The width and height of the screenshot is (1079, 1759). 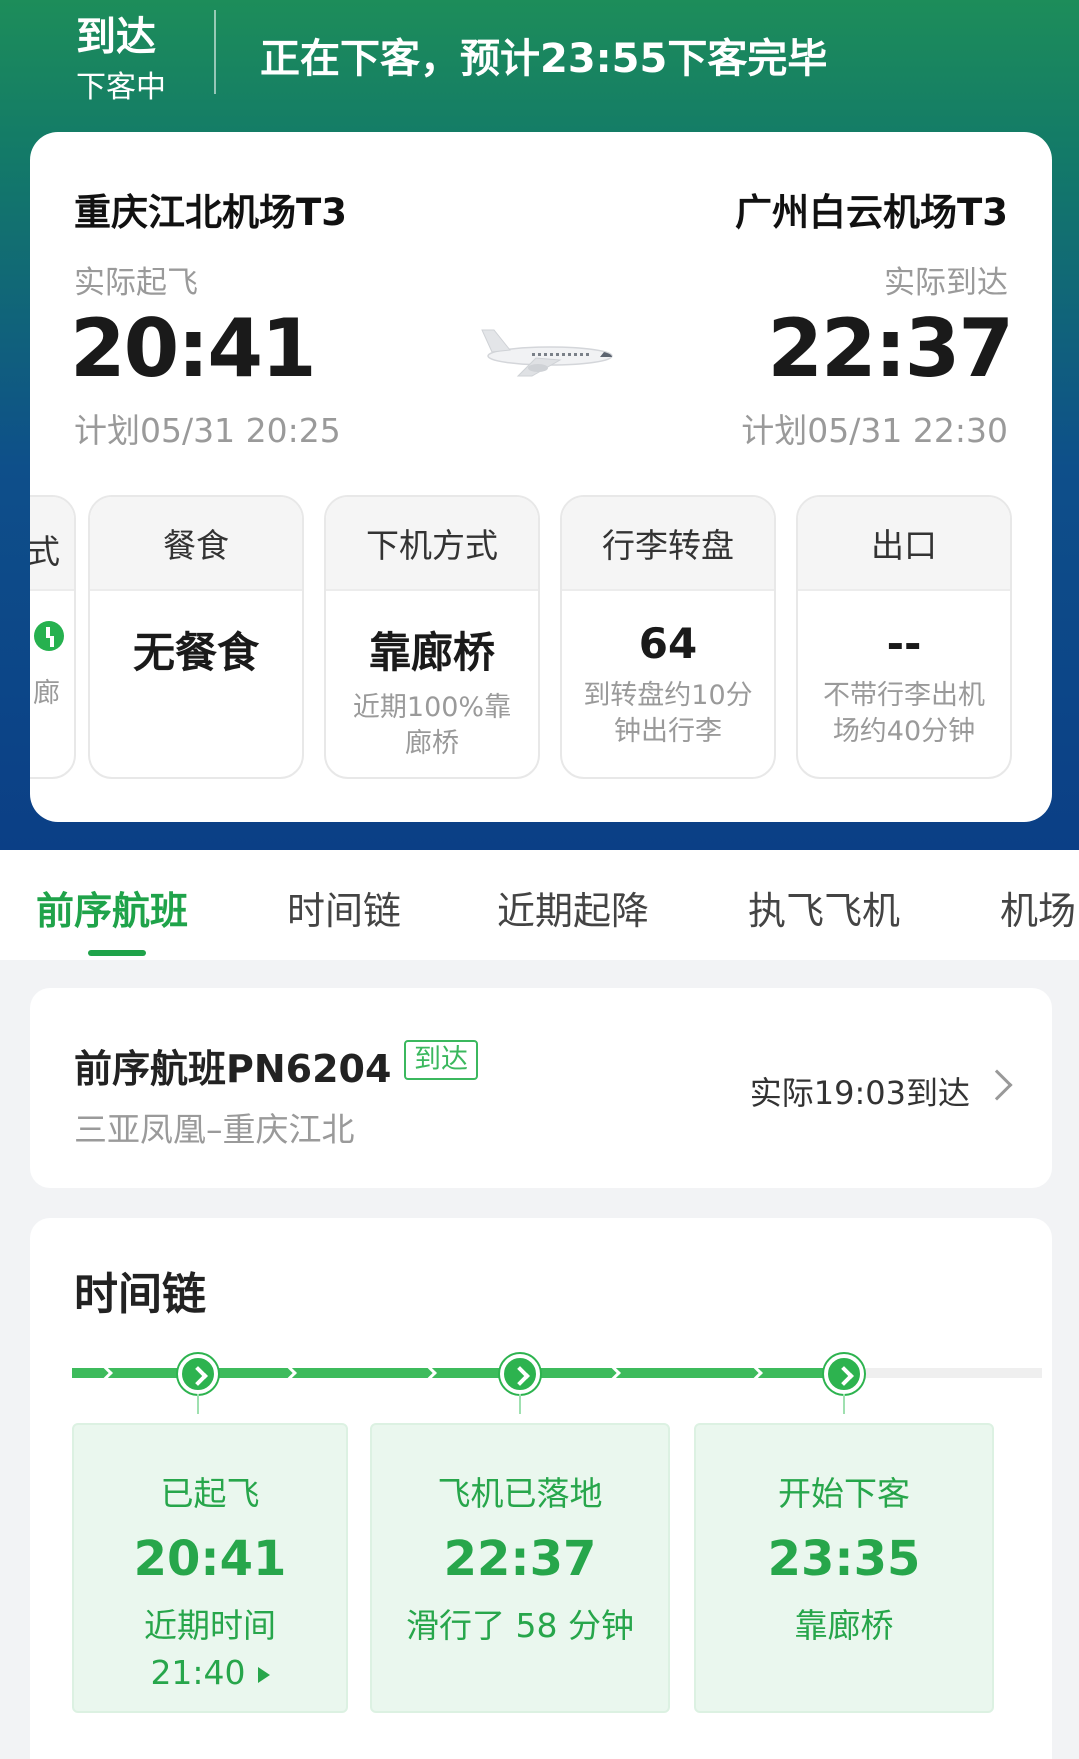 I want to click on departure-planned: 计划05/31 20:25, so click(x=207, y=430).